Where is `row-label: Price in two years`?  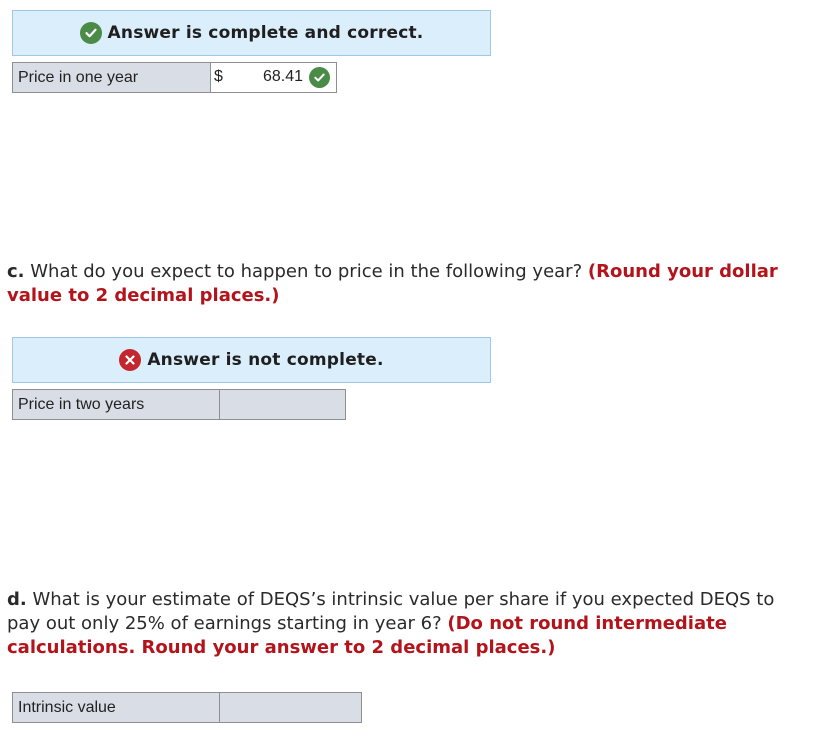 row-label: Price in two years is located at coordinates (116, 404).